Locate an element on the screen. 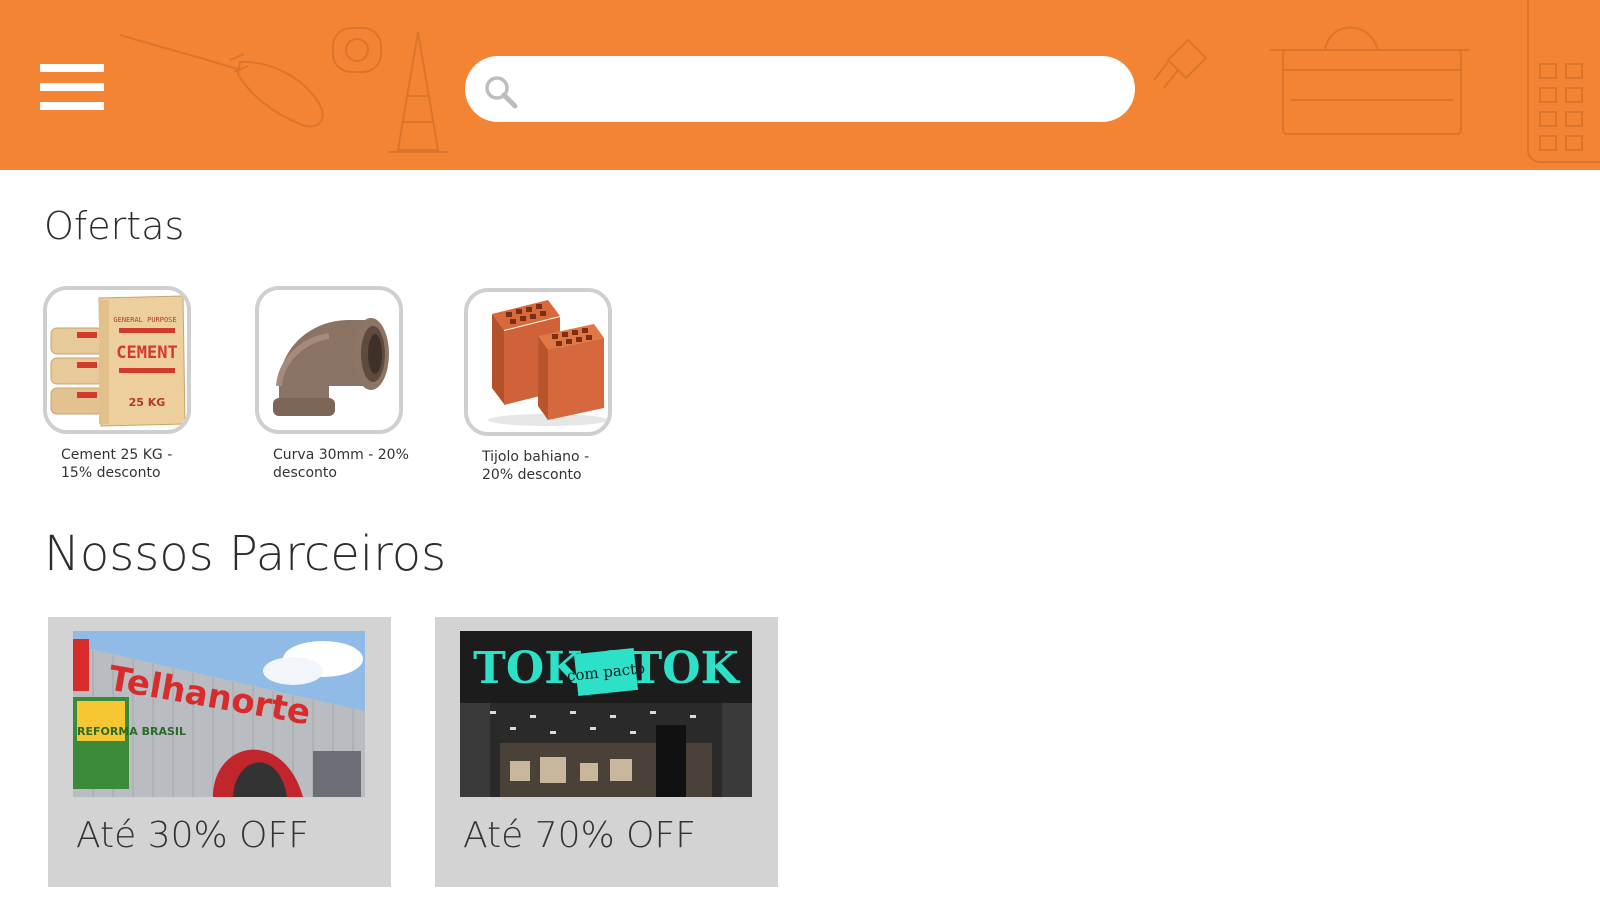 The height and width of the screenshot is (900, 1600). pipe-elbow-image is located at coordinates (329, 360).